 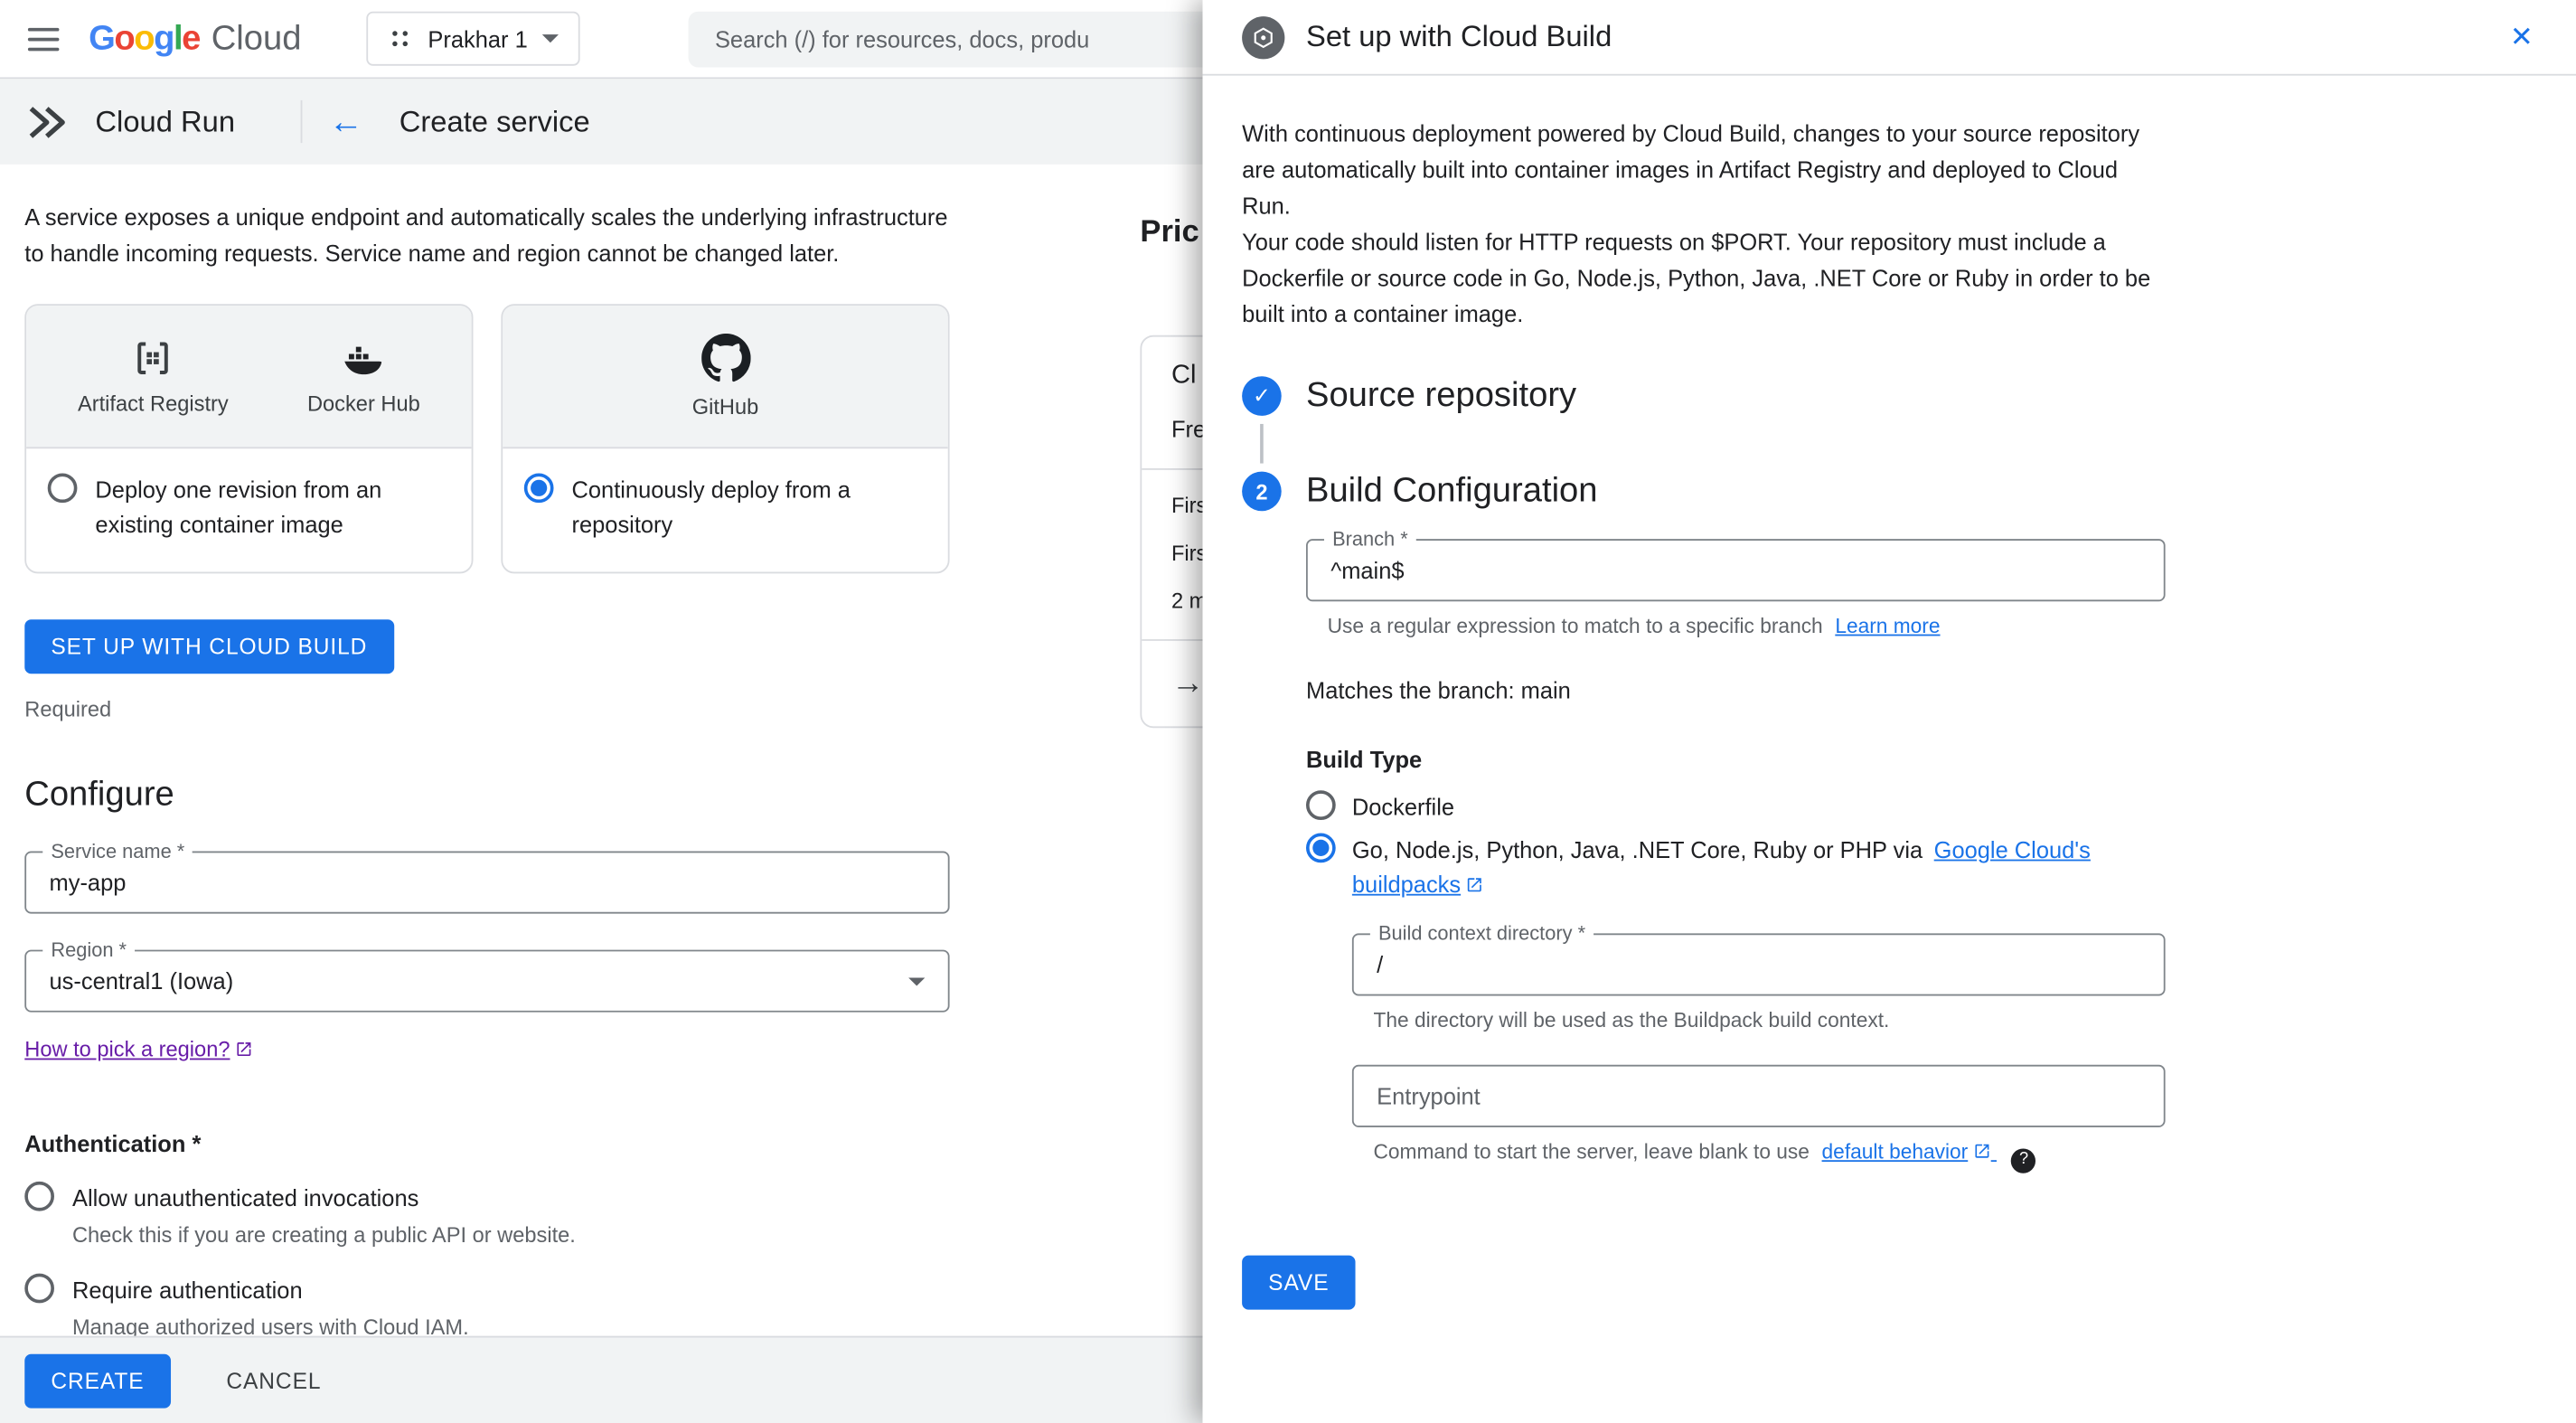 I want to click on build-type-dockerfile-option: Dockerfile, so click(x=1735, y=807).